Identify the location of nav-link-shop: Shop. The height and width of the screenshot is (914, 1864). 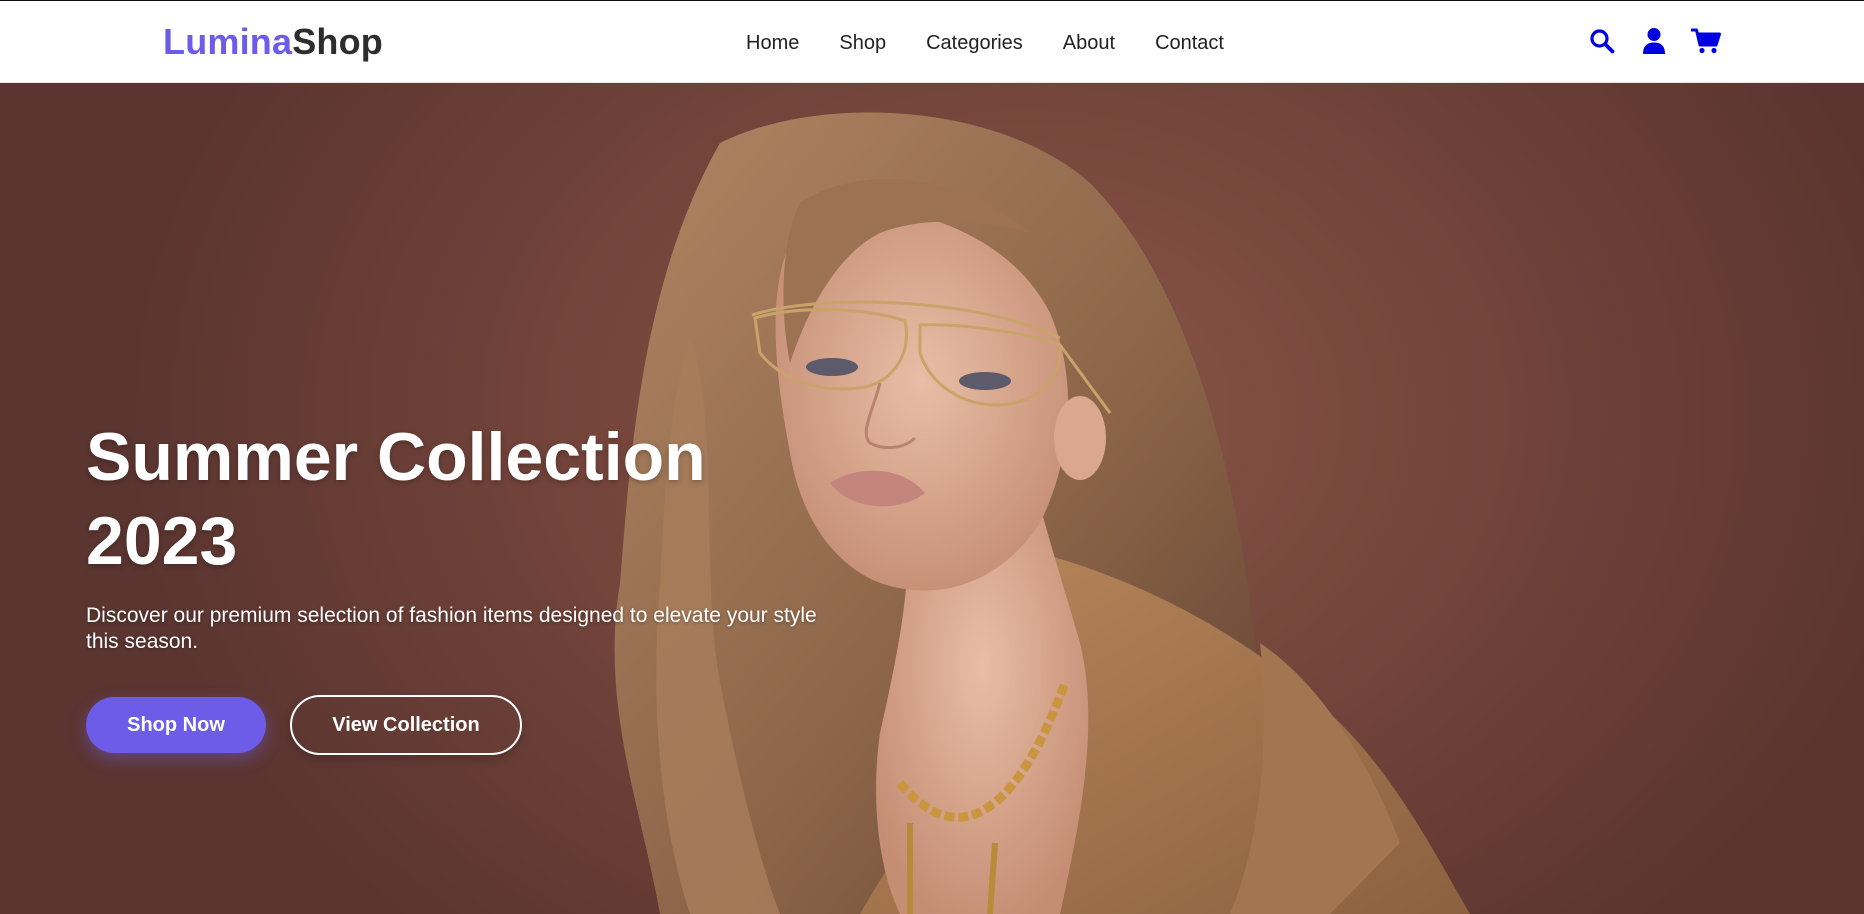
(862, 43).